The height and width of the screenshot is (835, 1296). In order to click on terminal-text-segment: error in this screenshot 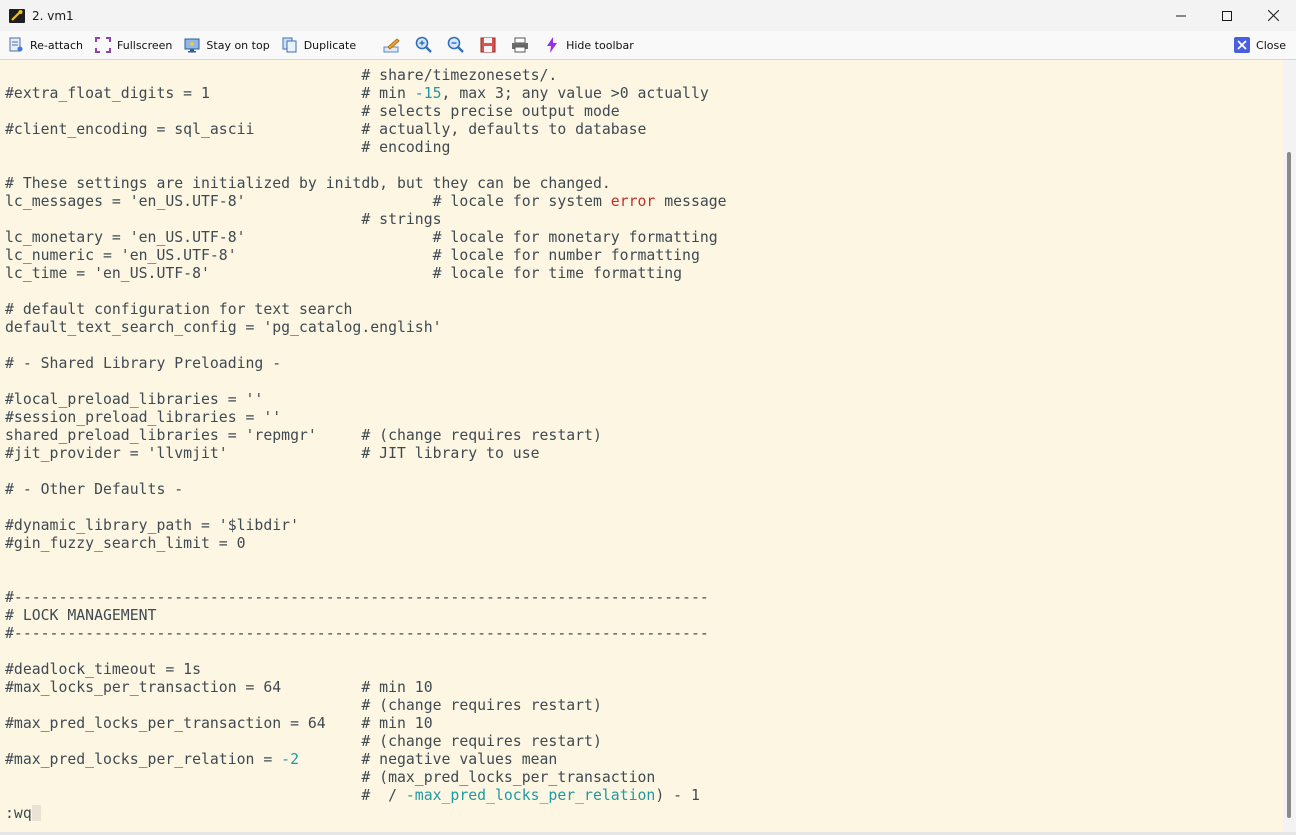, I will do `click(633, 201)`.